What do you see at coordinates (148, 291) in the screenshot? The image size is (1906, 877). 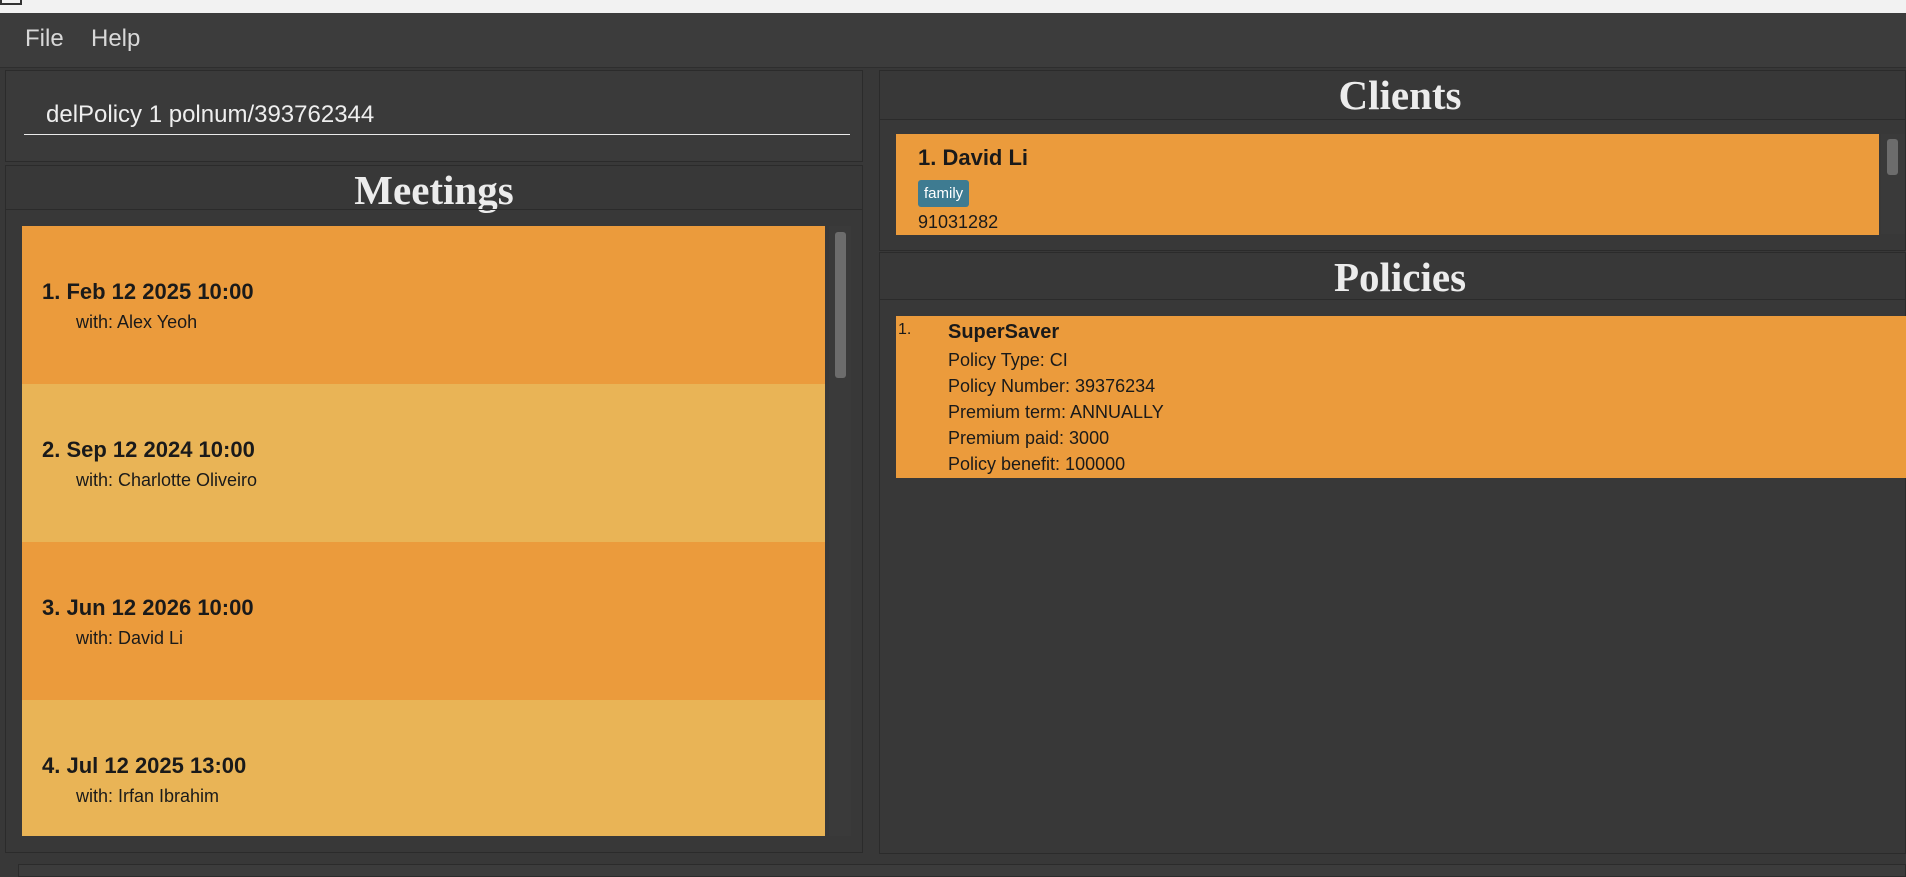 I see `meeting-date: 1. Feb 12 2025 10:00` at bounding box center [148, 291].